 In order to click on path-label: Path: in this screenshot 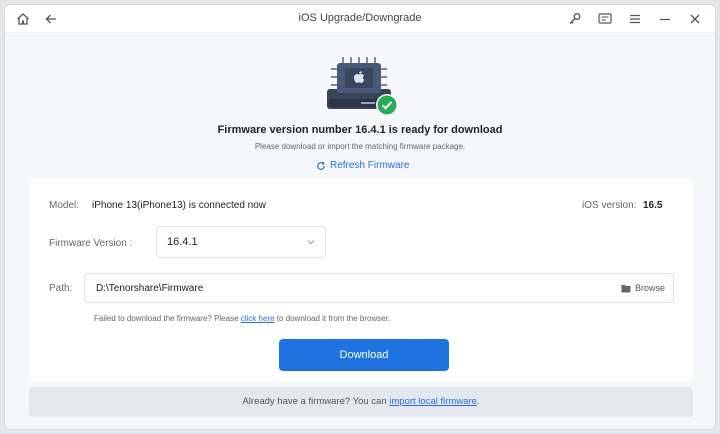, I will do `click(61, 288)`.